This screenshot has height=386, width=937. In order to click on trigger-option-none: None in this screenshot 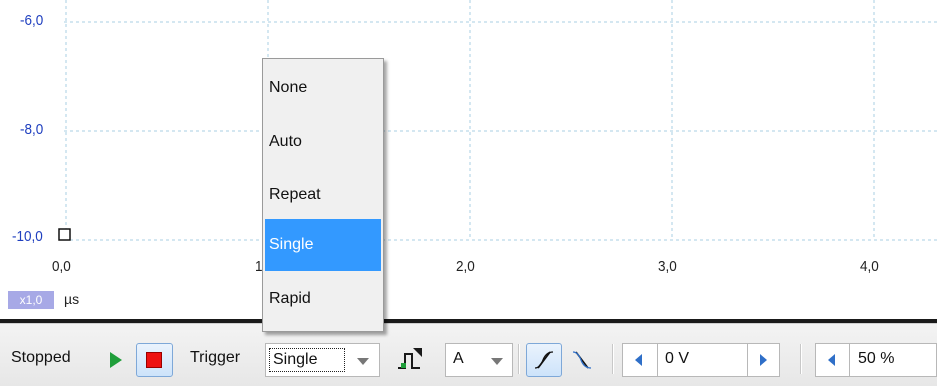, I will do `click(323, 88)`.